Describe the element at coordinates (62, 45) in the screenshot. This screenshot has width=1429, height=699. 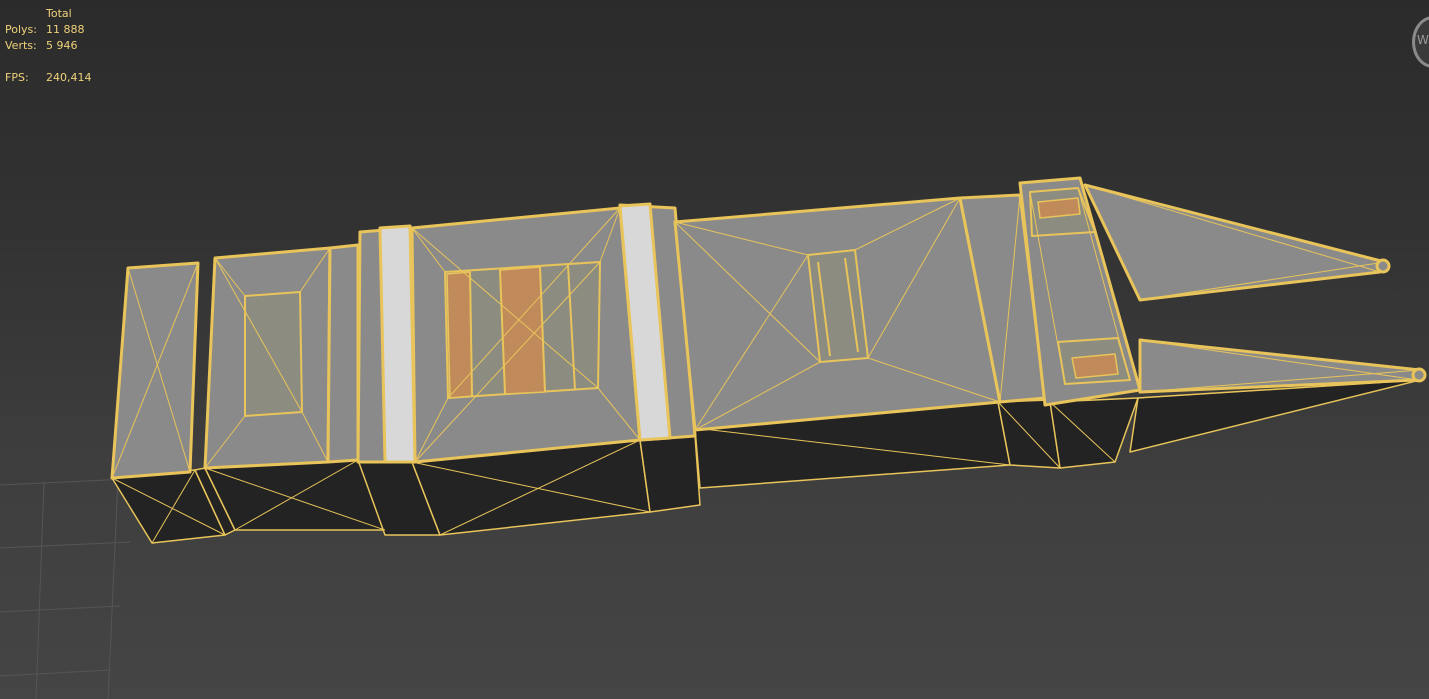
I see `verts-value: 5 946` at that location.